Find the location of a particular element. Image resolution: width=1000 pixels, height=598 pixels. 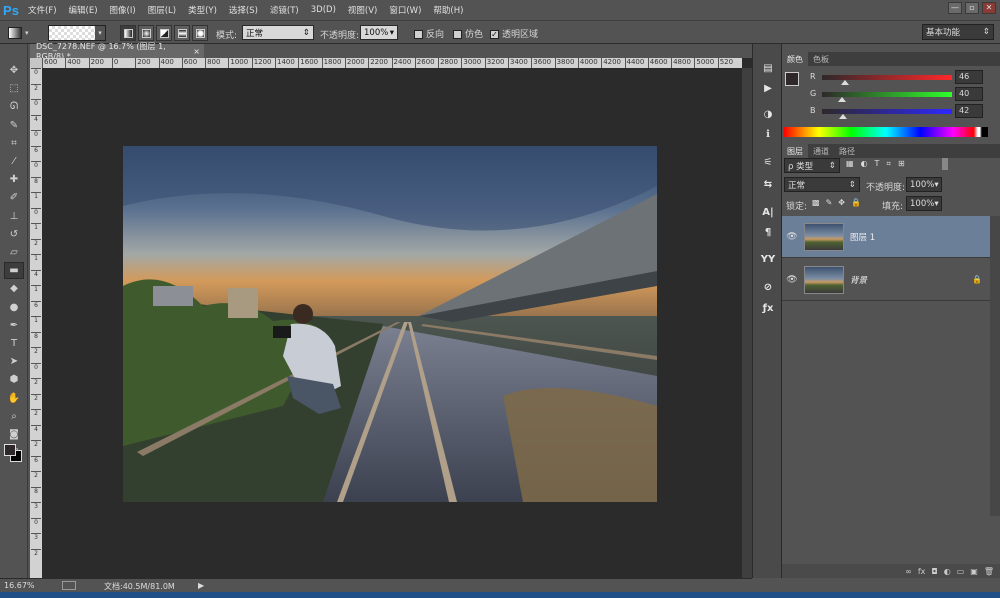

layer-blend-mode-select: 正常 ⇕ is located at coordinates (822, 184).